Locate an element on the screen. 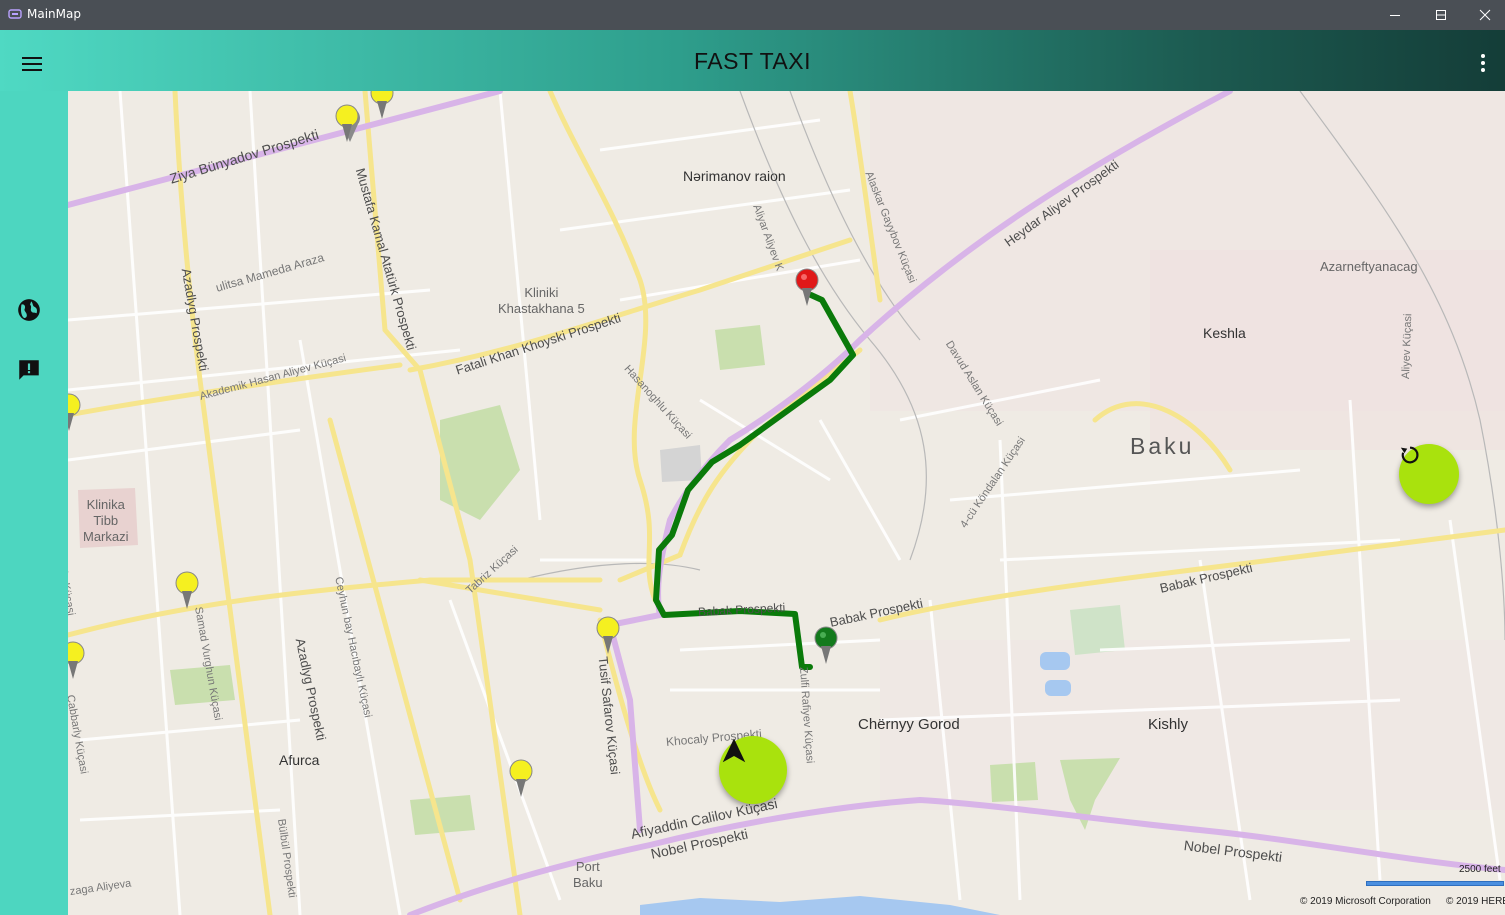 This screenshot has width=1505, height=915. window-title: MainMap is located at coordinates (54, 14).